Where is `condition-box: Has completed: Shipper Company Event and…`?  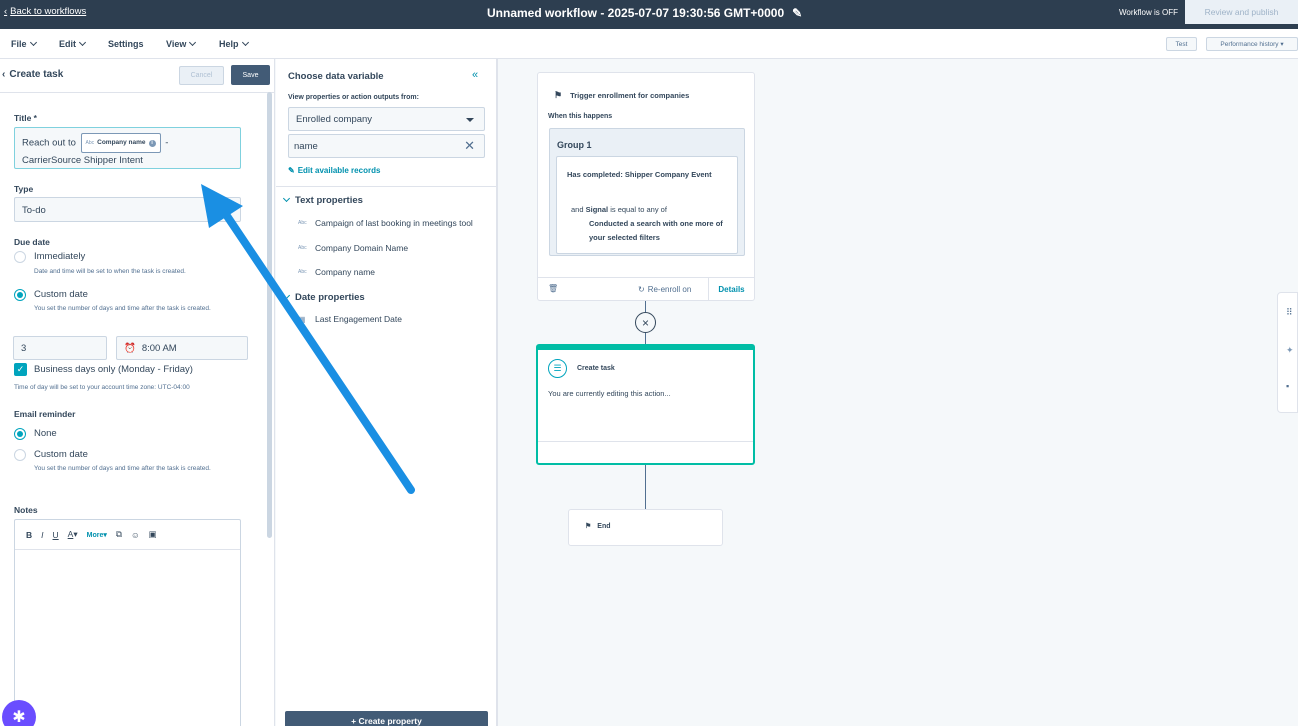
condition-box: Has completed: Shipper Company Event and… is located at coordinates (647, 205).